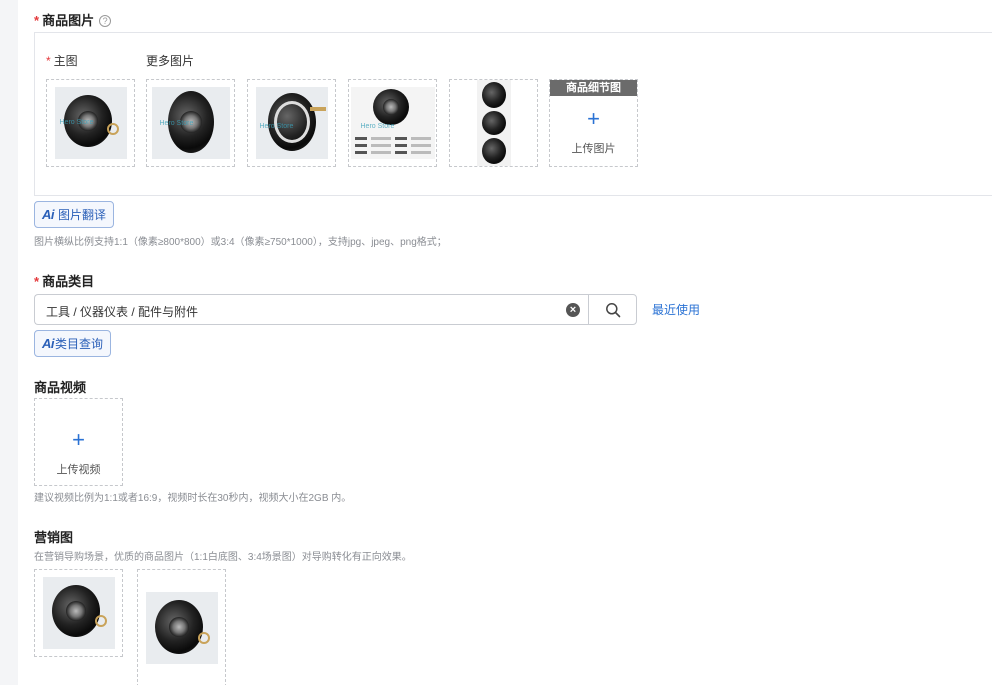 This screenshot has width=992, height=685. Describe the element at coordinates (105, 21) in the screenshot. I see `help-icon: ?` at that location.